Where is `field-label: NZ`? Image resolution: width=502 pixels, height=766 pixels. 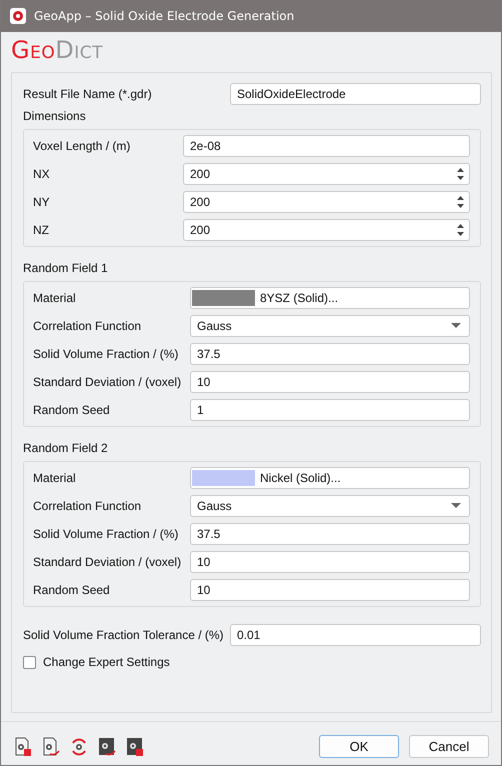 field-label: NZ is located at coordinates (41, 230).